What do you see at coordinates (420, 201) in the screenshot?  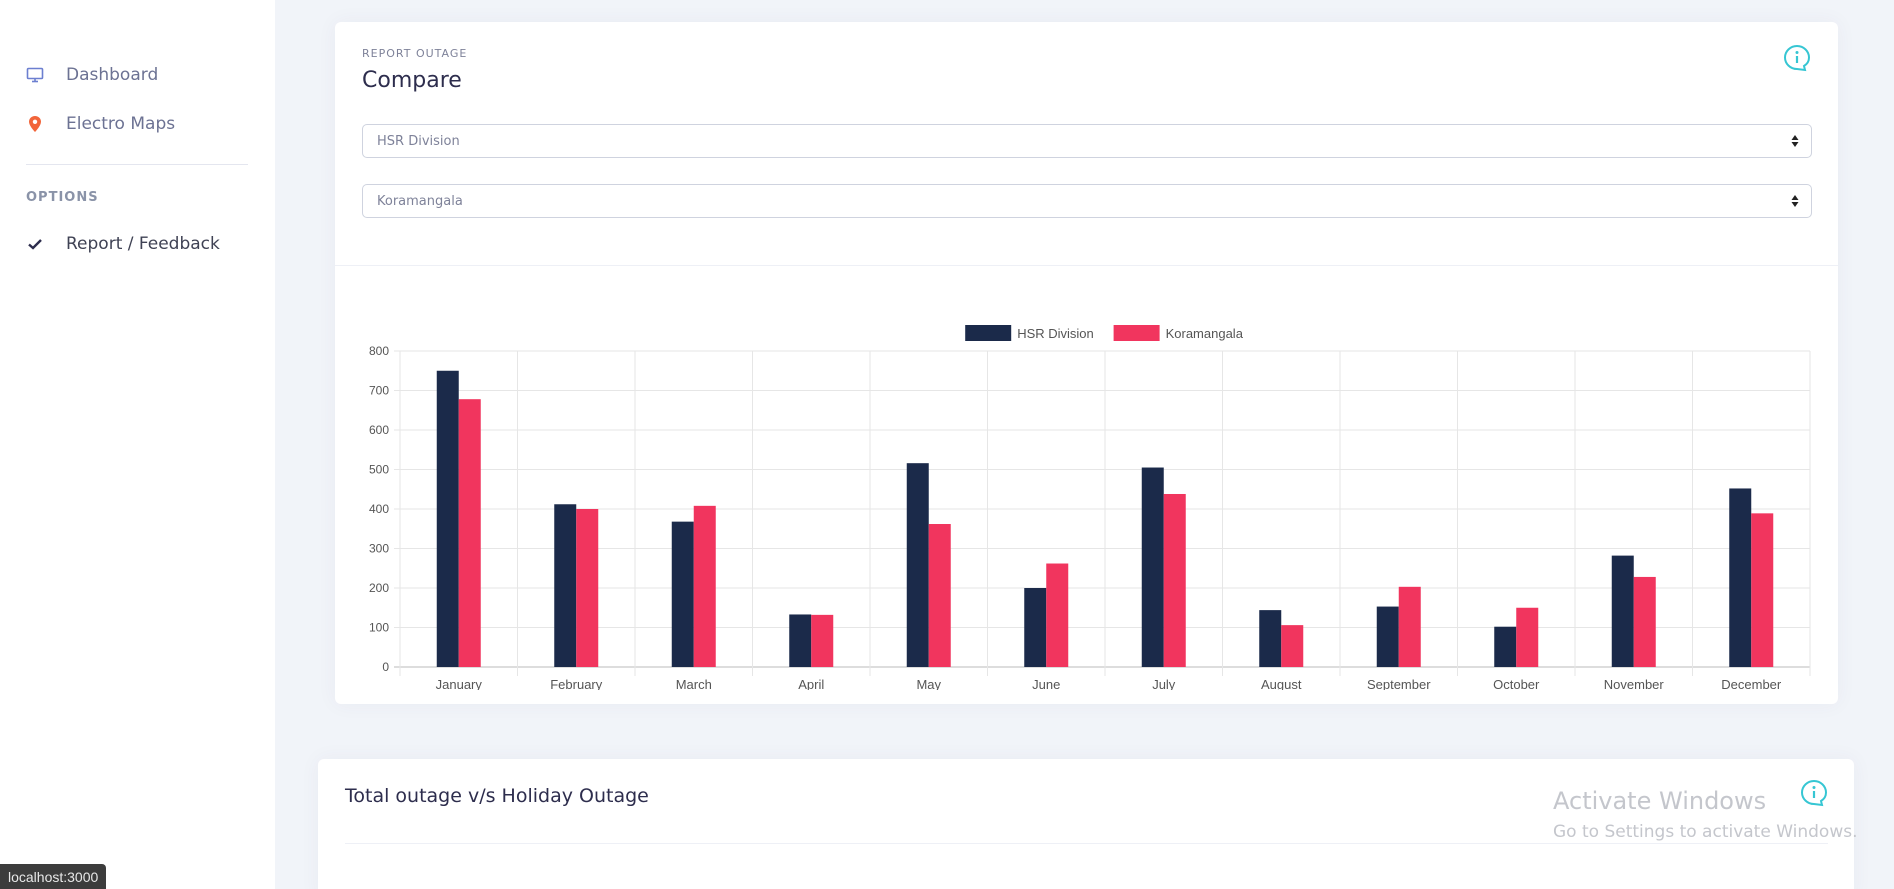 I see `area-select-value: Koramangala` at bounding box center [420, 201].